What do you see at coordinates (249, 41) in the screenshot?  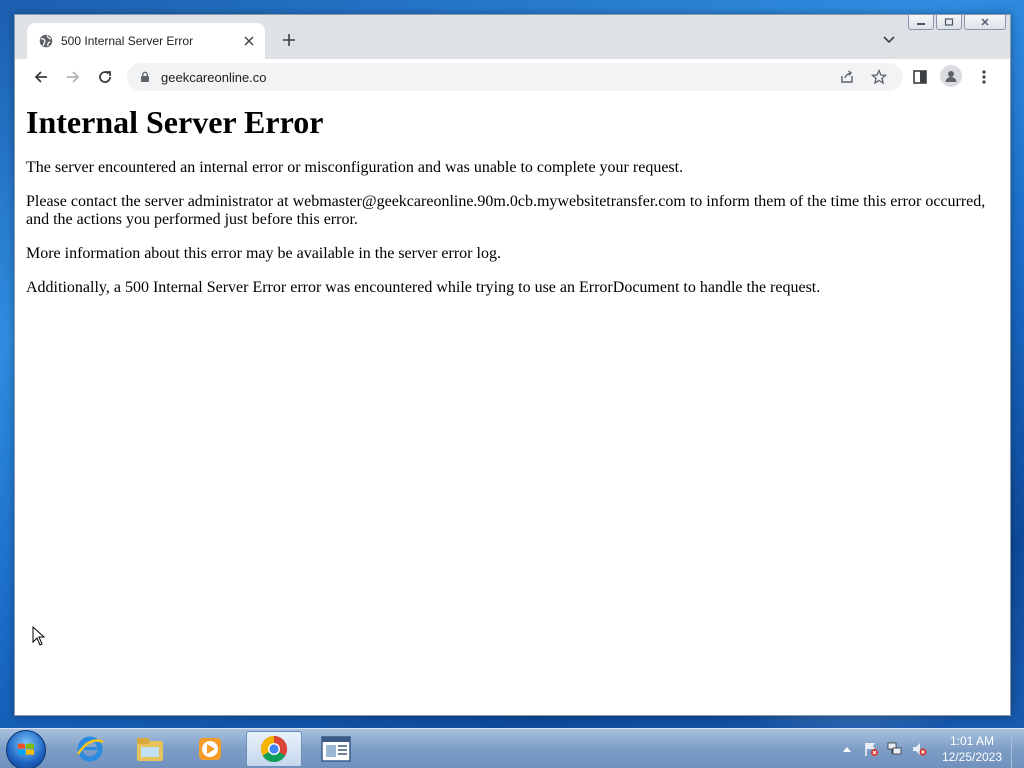 I see `tab-close-icon` at bounding box center [249, 41].